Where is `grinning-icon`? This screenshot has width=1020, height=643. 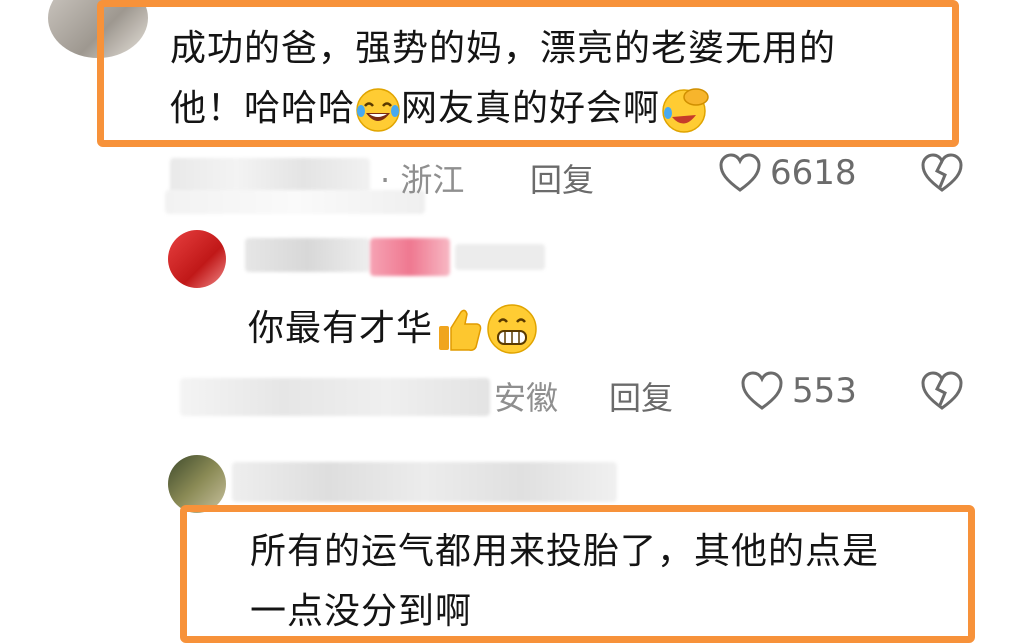
grinning-icon is located at coordinates (512, 329).